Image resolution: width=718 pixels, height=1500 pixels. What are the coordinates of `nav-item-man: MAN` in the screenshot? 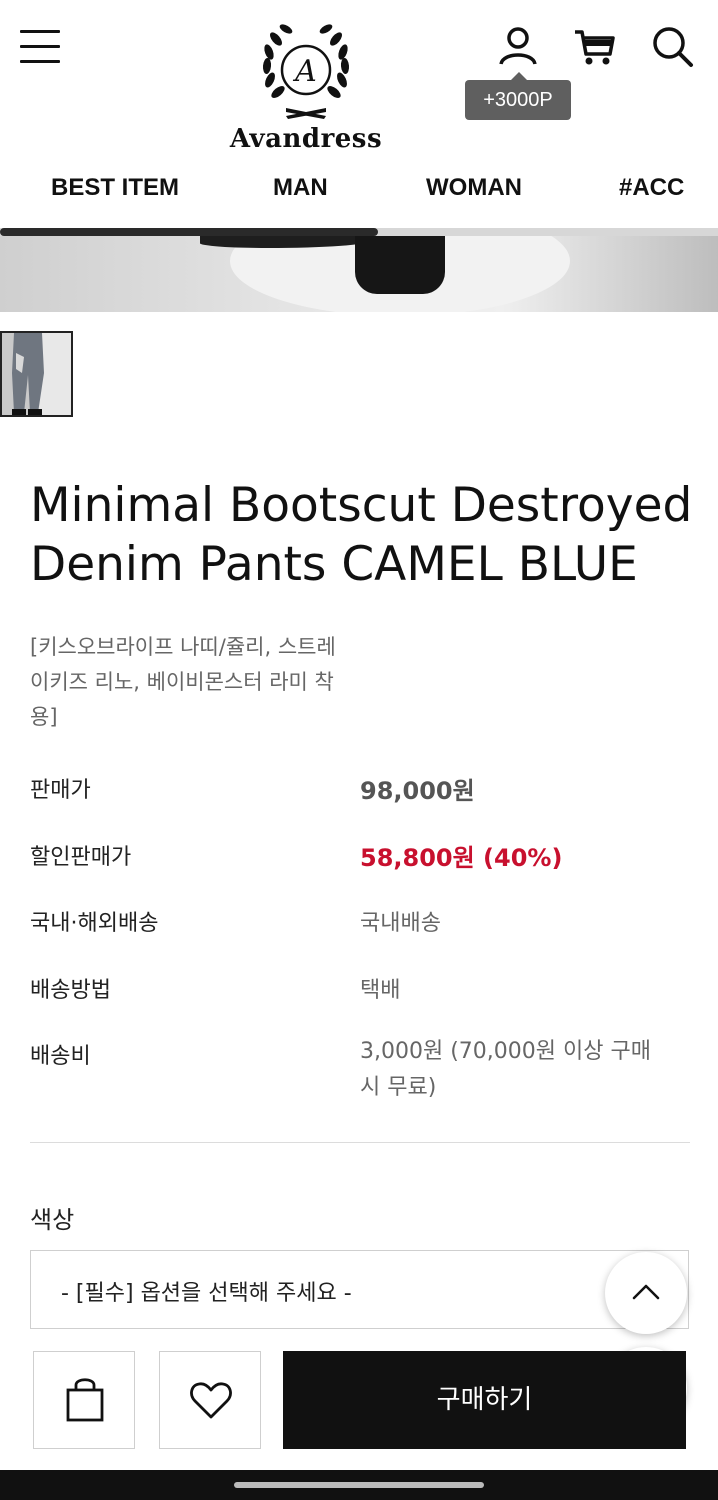 It's located at (300, 188).